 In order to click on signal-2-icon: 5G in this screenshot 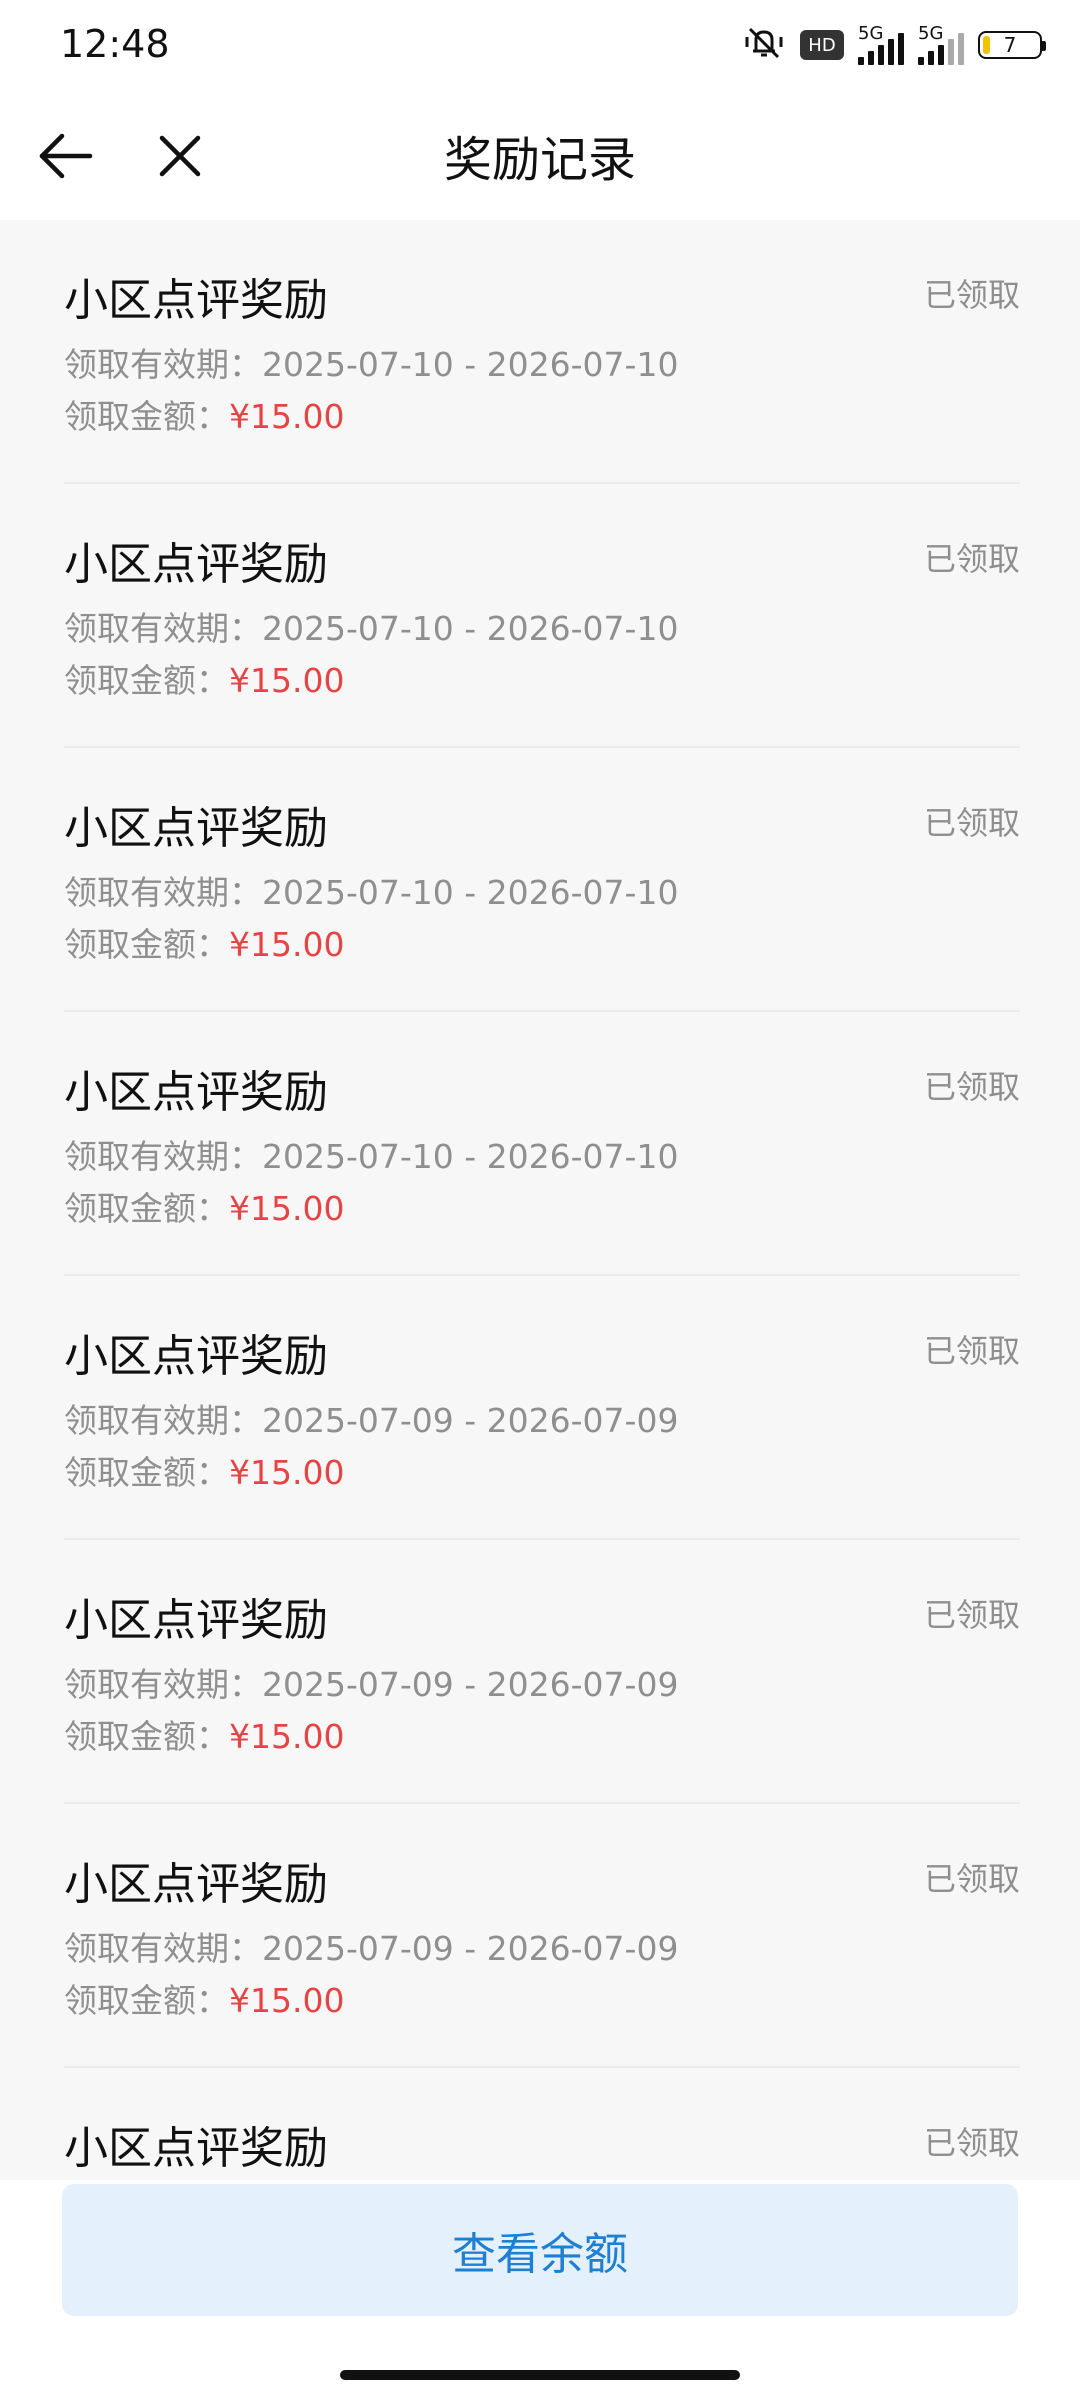, I will do `click(941, 44)`.